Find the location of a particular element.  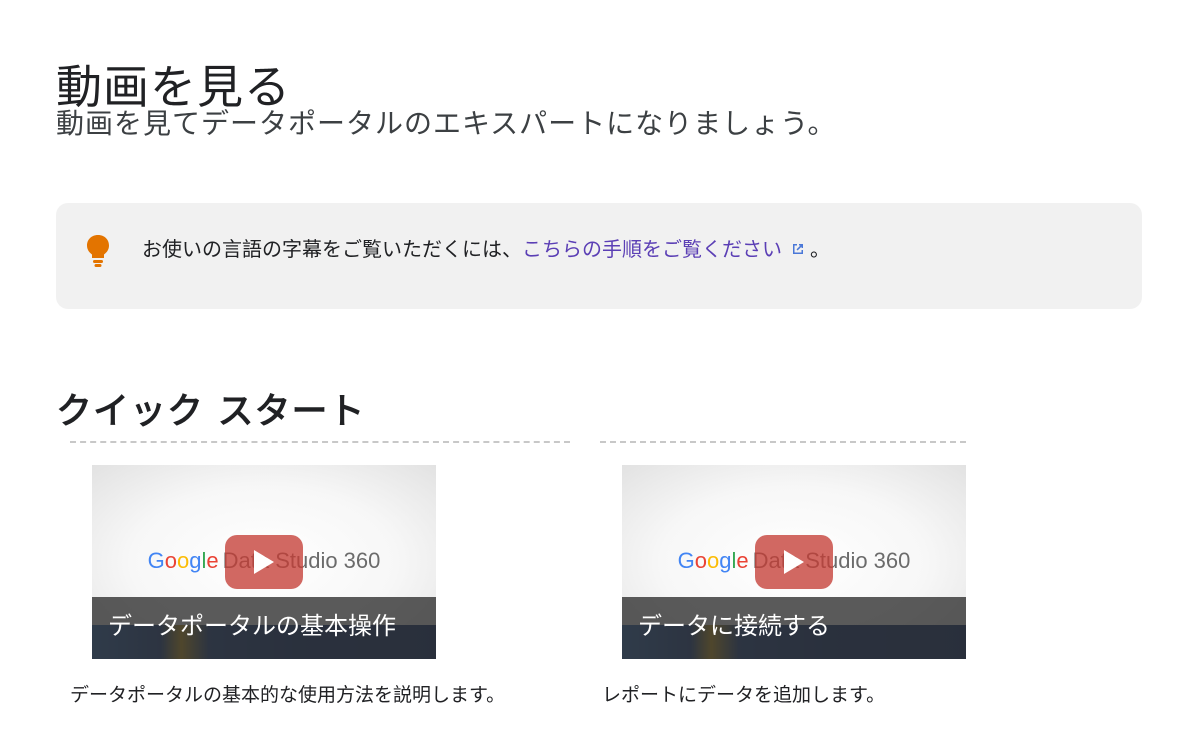

video-caption: データポータルの基本操作 is located at coordinates (252, 626).